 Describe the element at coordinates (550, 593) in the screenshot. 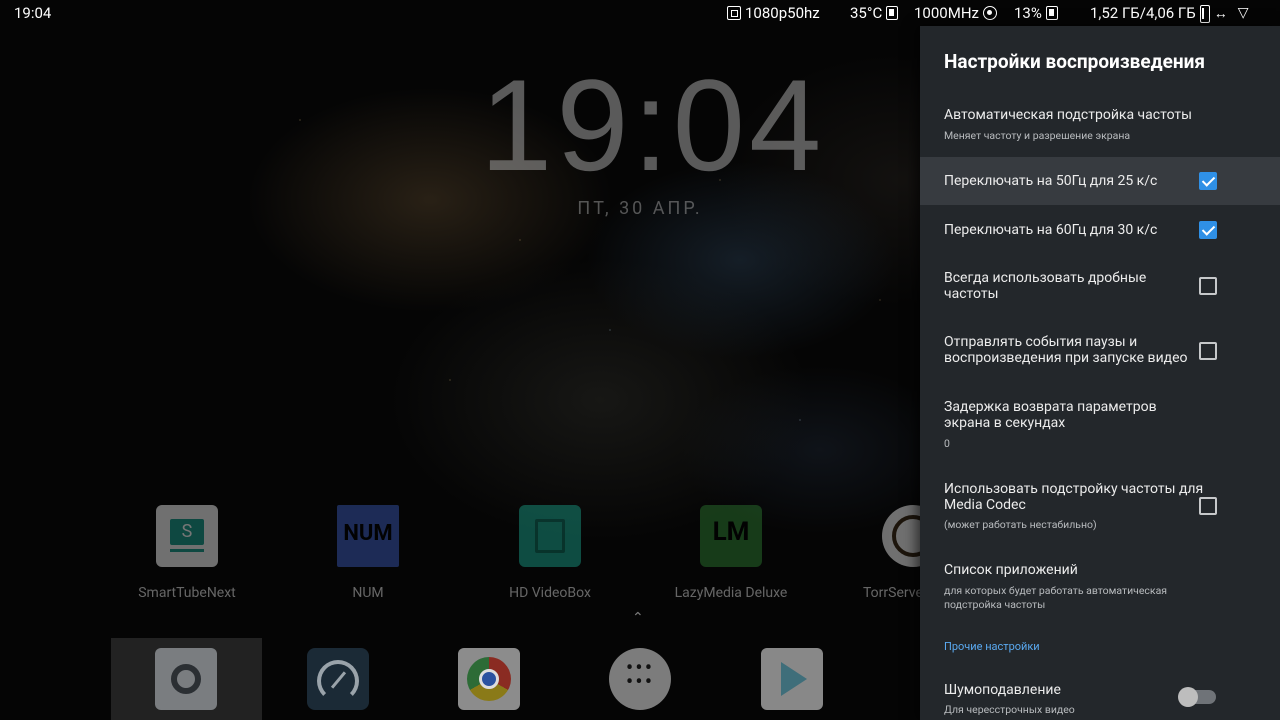

I see `app-label: HD VideoBox` at that location.